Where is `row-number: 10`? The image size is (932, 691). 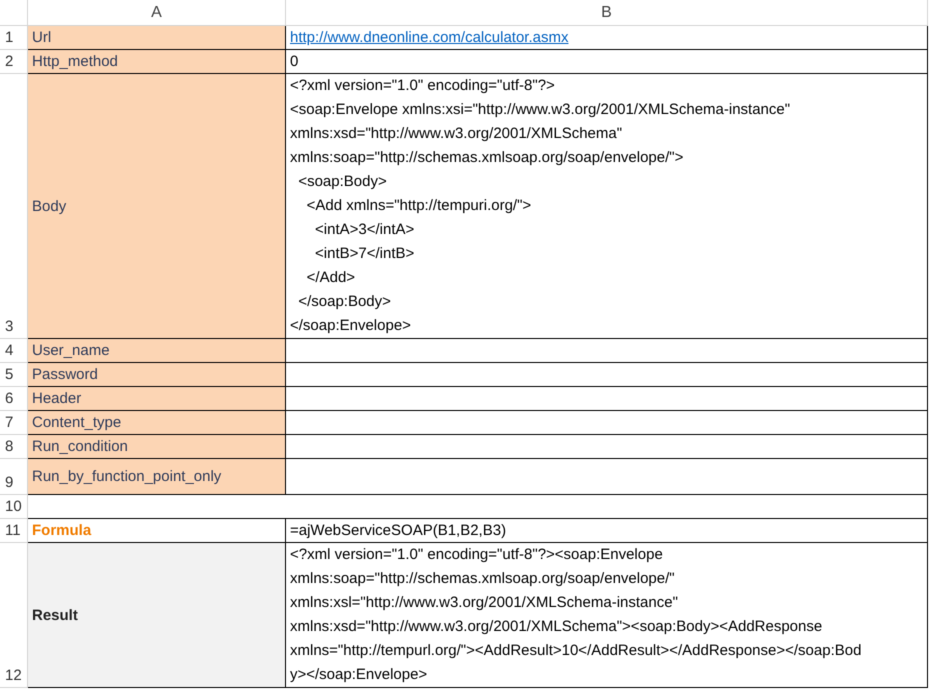 row-number: 10 is located at coordinates (14, 507).